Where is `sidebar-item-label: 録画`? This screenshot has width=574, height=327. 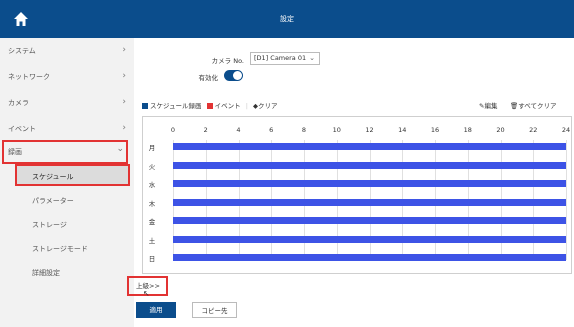
sidebar-item-label: 録画 is located at coordinates (15, 152).